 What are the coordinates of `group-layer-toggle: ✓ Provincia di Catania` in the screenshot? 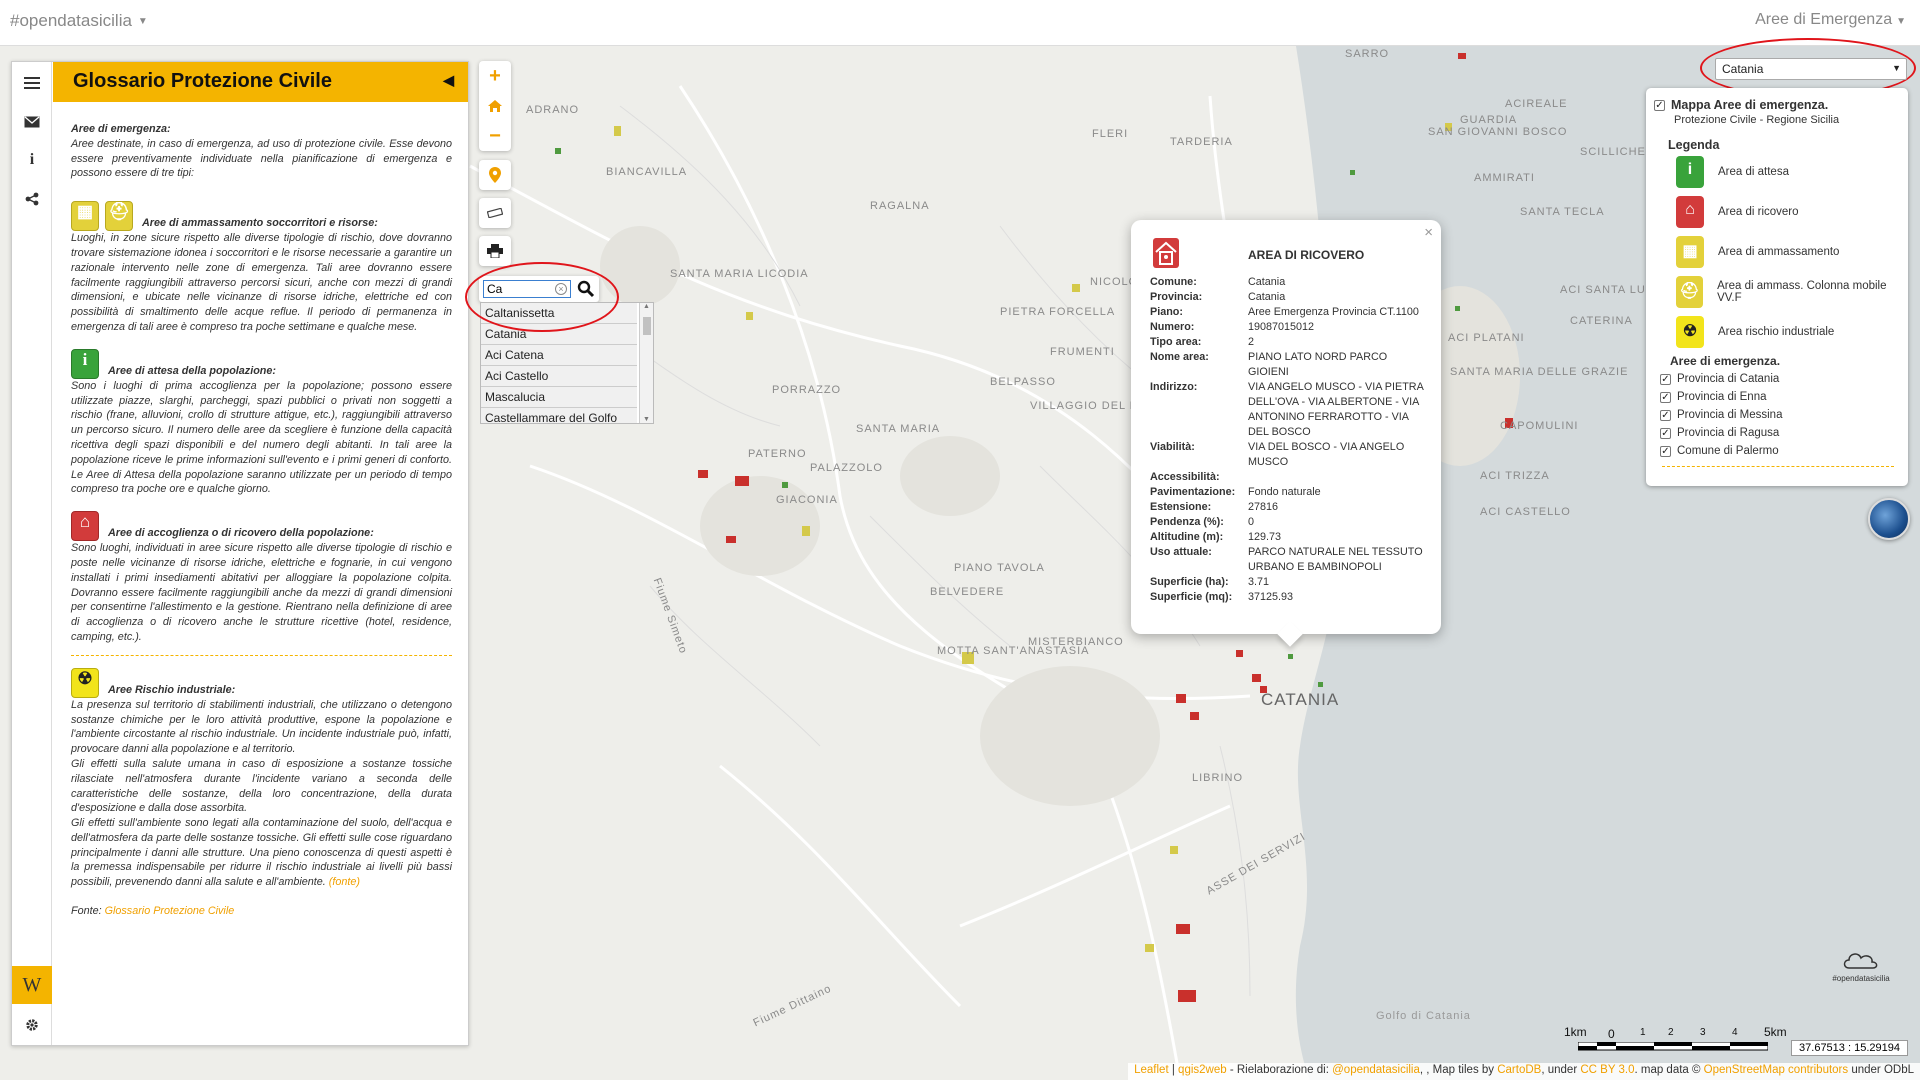 It's located at (1781, 379).